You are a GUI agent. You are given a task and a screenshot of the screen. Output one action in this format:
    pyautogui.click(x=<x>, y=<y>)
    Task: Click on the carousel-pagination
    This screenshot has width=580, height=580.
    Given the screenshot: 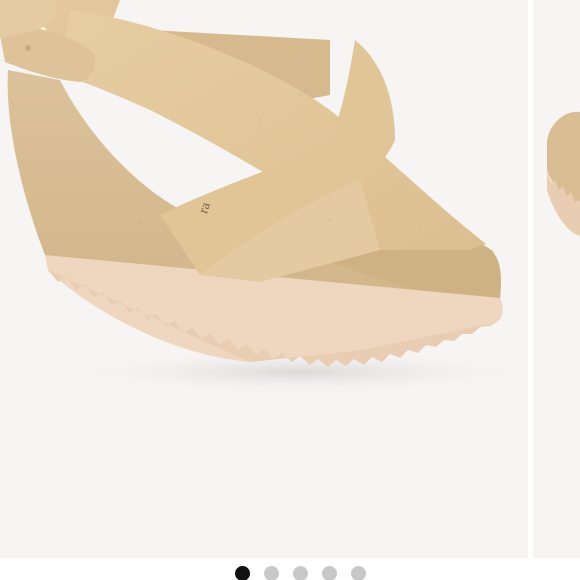 What is the action you would take?
    pyautogui.click(x=290, y=573)
    